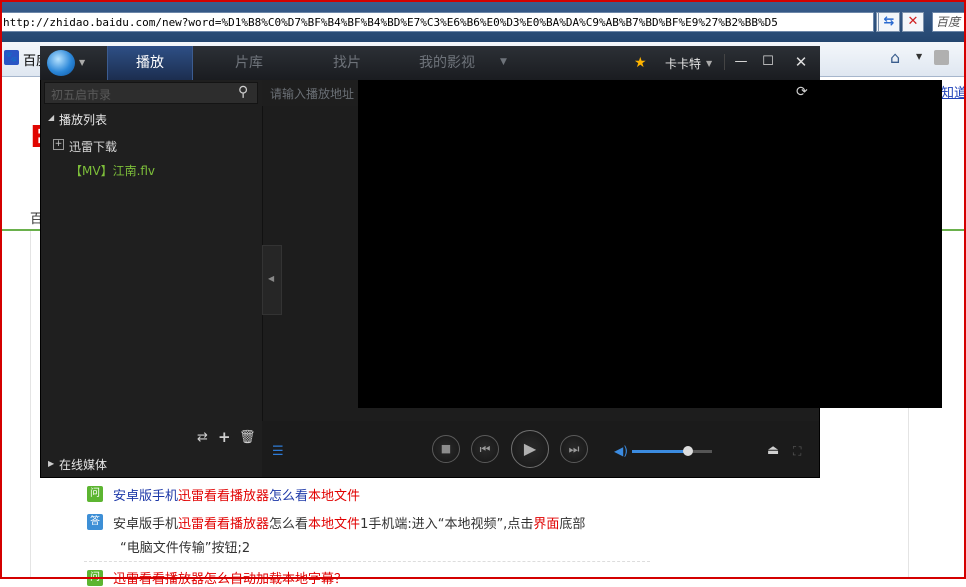 This screenshot has width=966, height=587. I want to click on volume-fill, so click(660, 451).